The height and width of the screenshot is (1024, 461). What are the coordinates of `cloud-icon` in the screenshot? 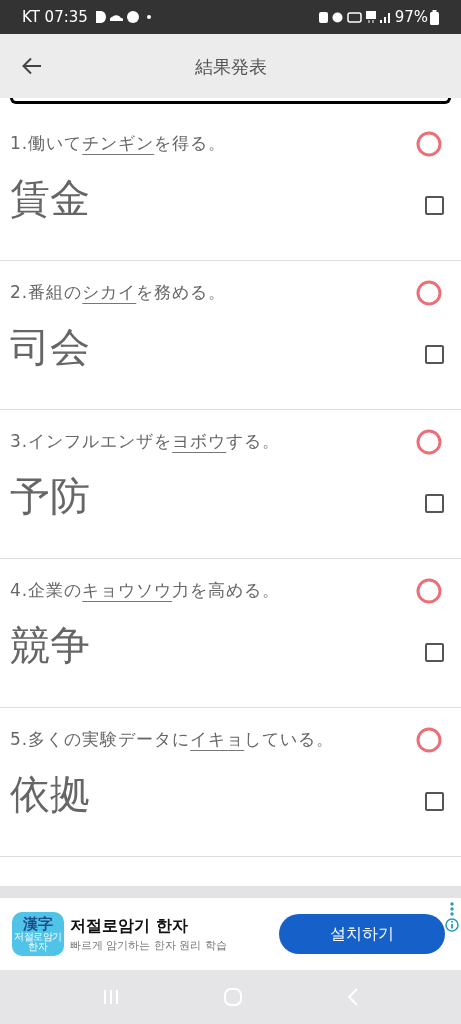 It's located at (116, 17).